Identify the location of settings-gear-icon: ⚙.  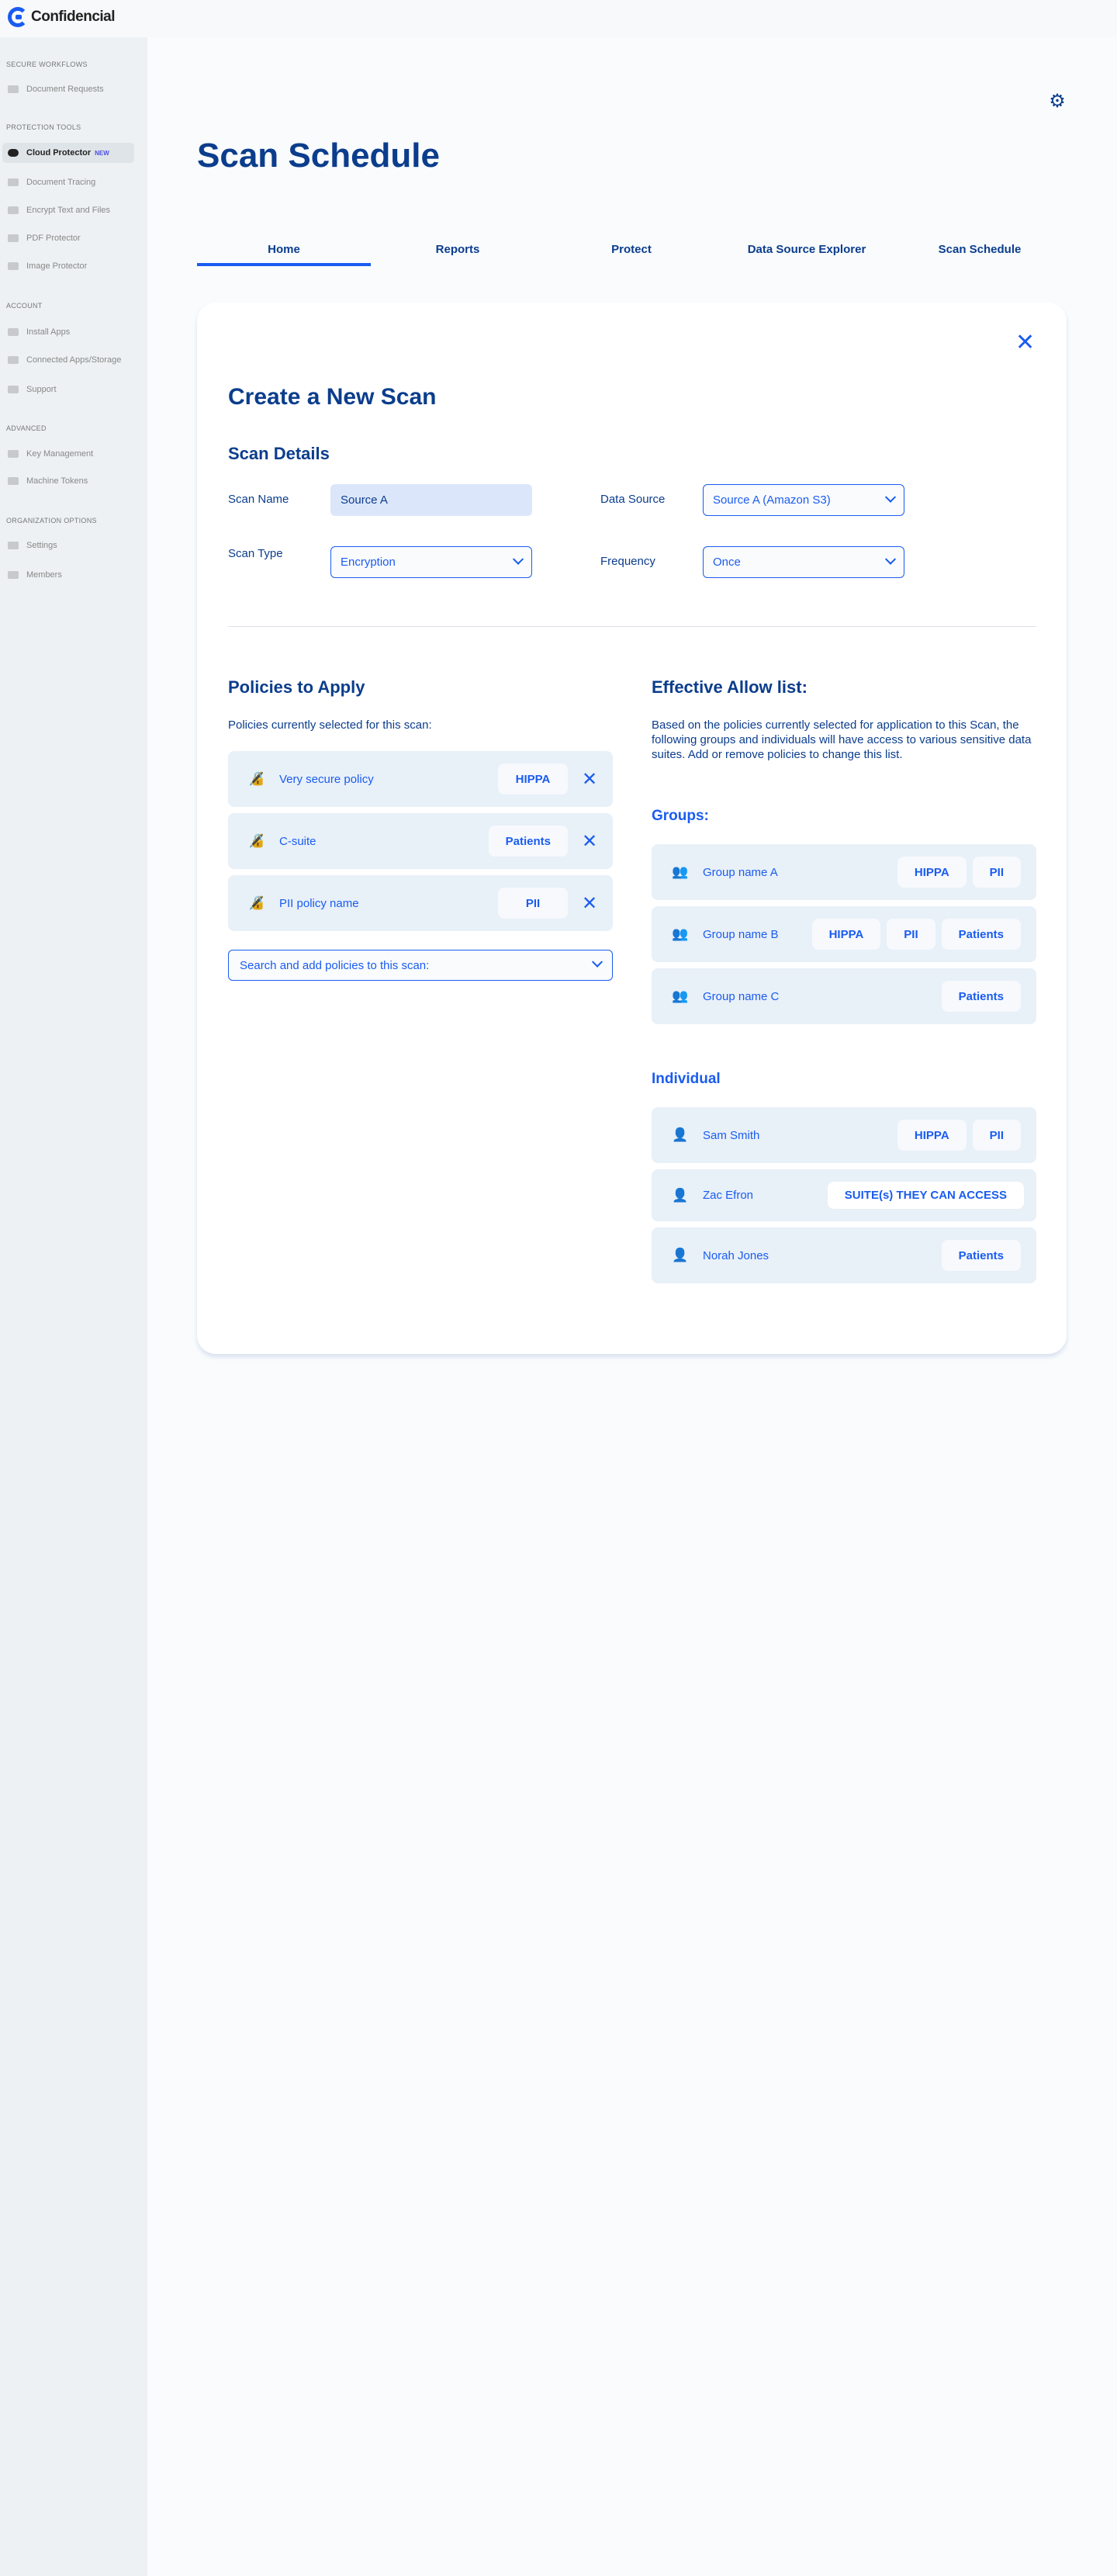
(1057, 102).